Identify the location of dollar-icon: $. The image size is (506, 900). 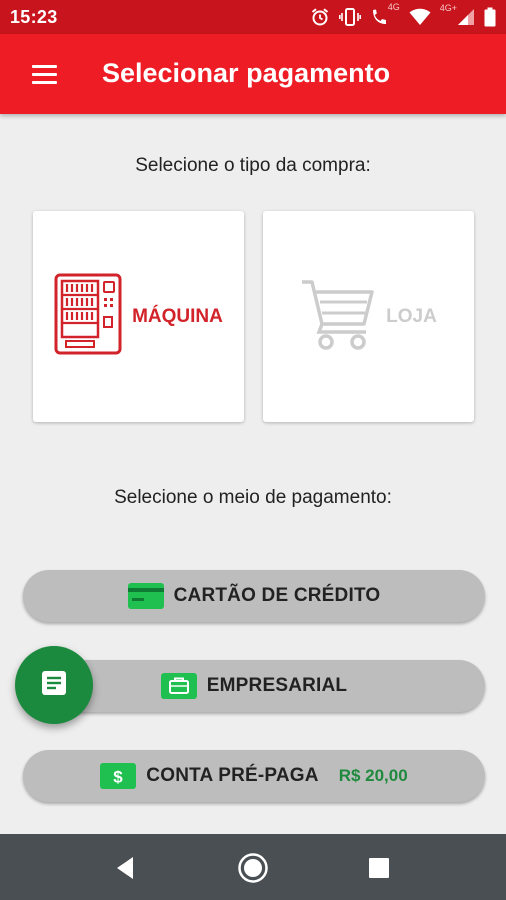
(118, 776).